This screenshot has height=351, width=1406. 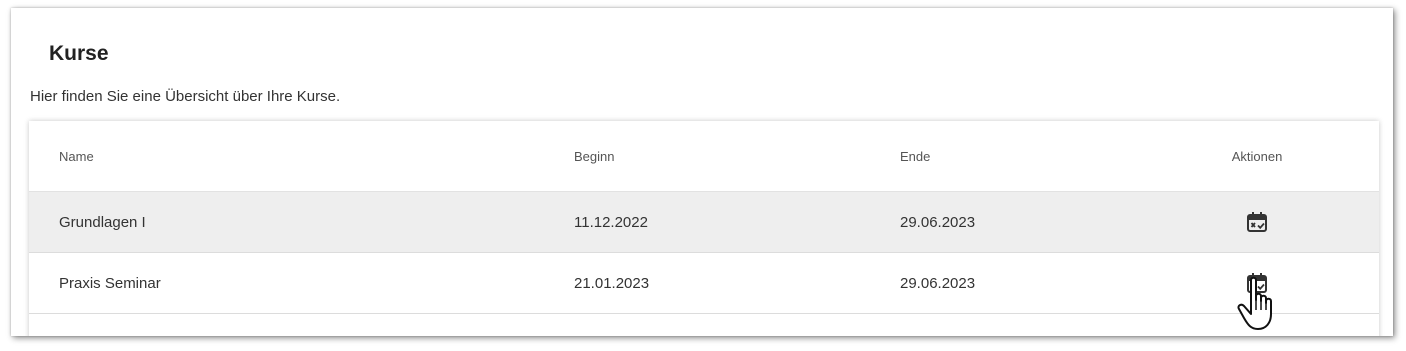 What do you see at coordinates (915, 156) in the screenshot?
I see `column-header-ende: Ende` at bounding box center [915, 156].